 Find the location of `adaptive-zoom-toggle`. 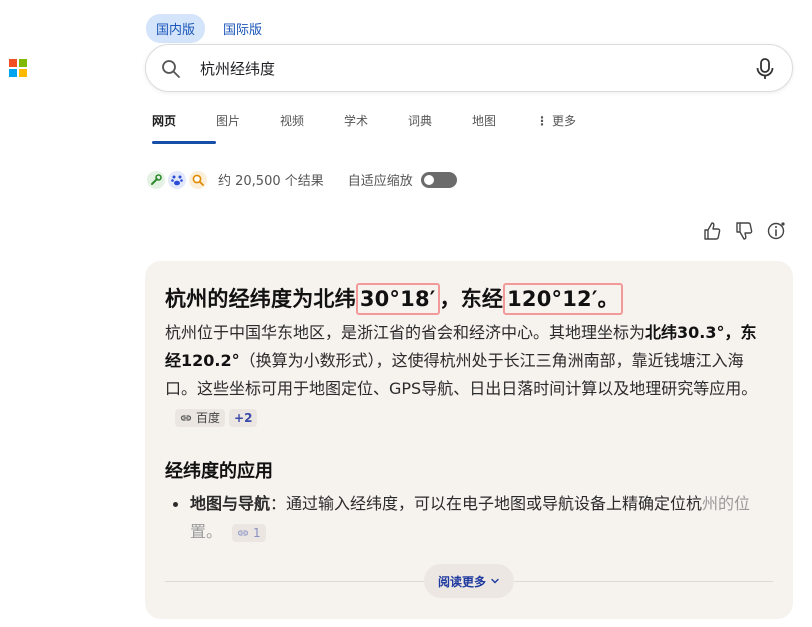

adaptive-zoom-toggle is located at coordinates (438, 179).